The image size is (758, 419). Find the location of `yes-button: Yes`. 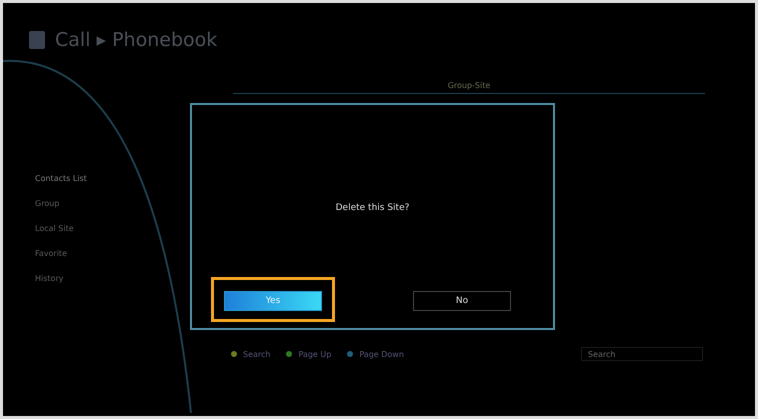

yes-button: Yes is located at coordinates (273, 301).